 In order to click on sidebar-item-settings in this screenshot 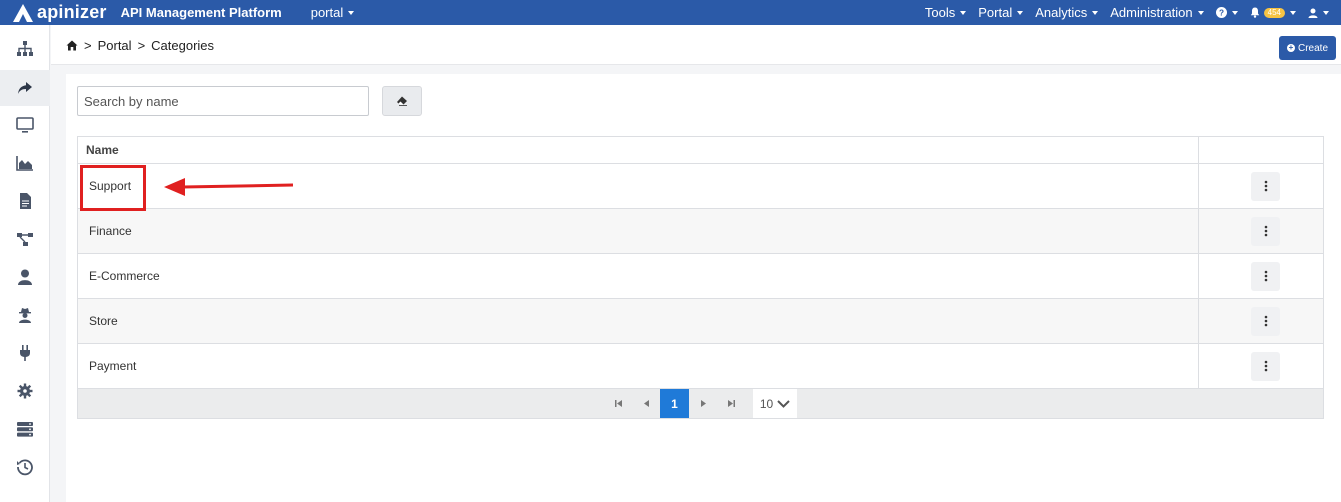, I will do `click(25, 391)`.